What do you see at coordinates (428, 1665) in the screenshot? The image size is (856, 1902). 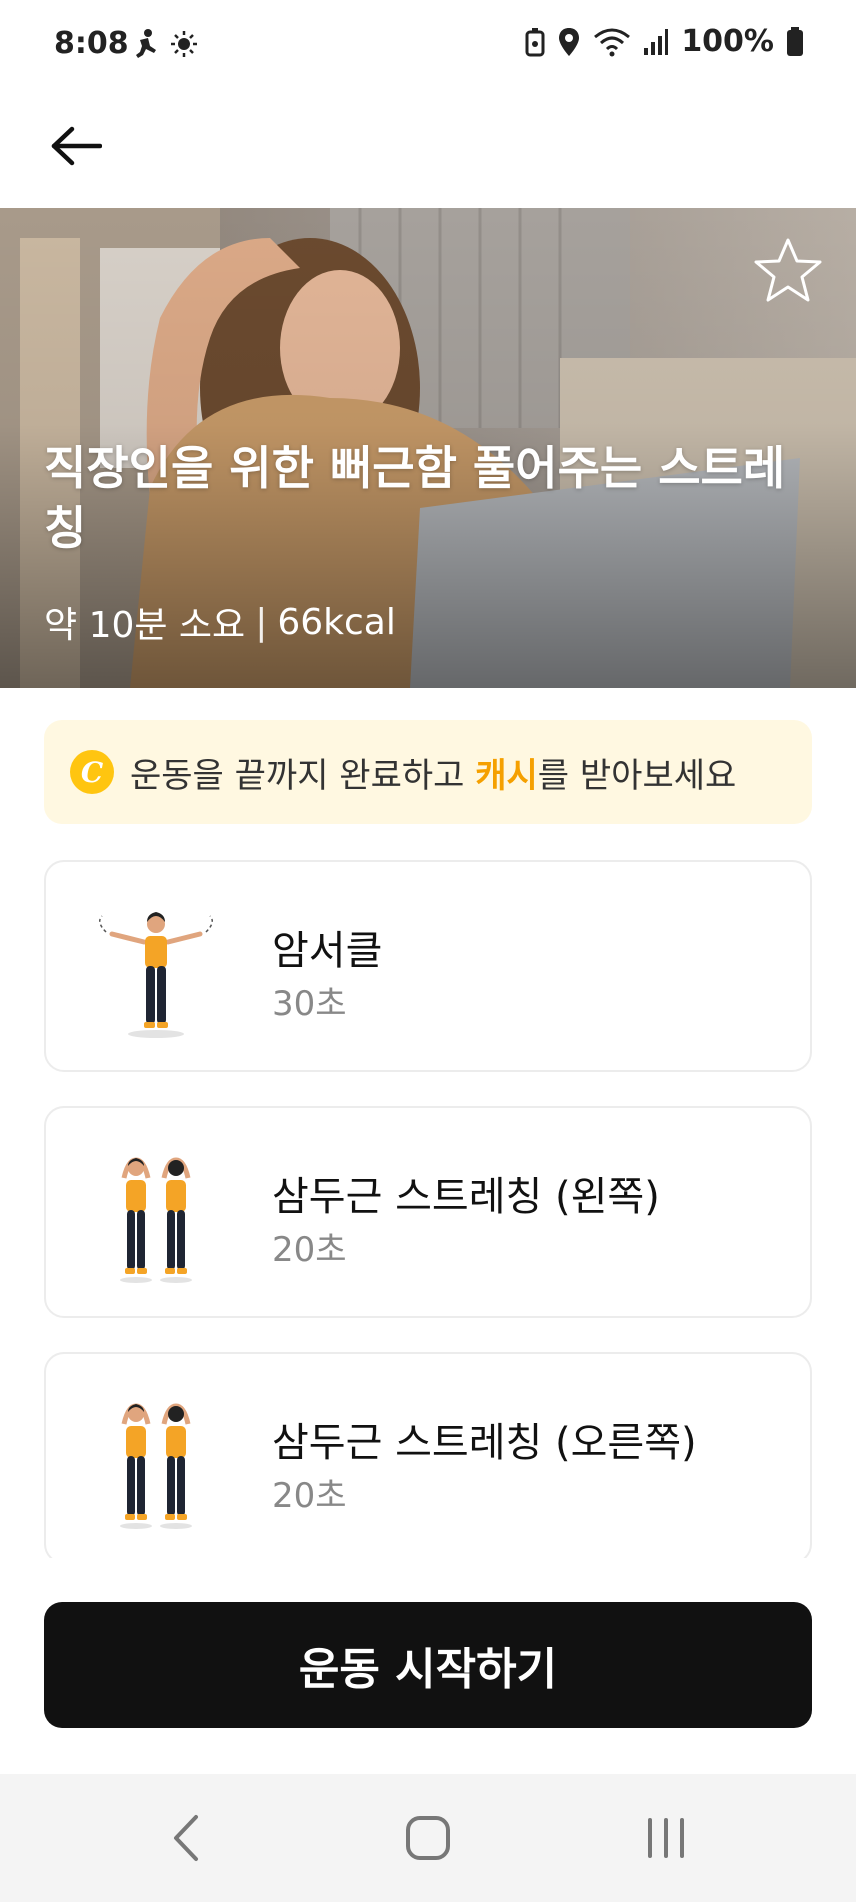 I see `start-workout-button: 운동 시작하기` at bounding box center [428, 1665].